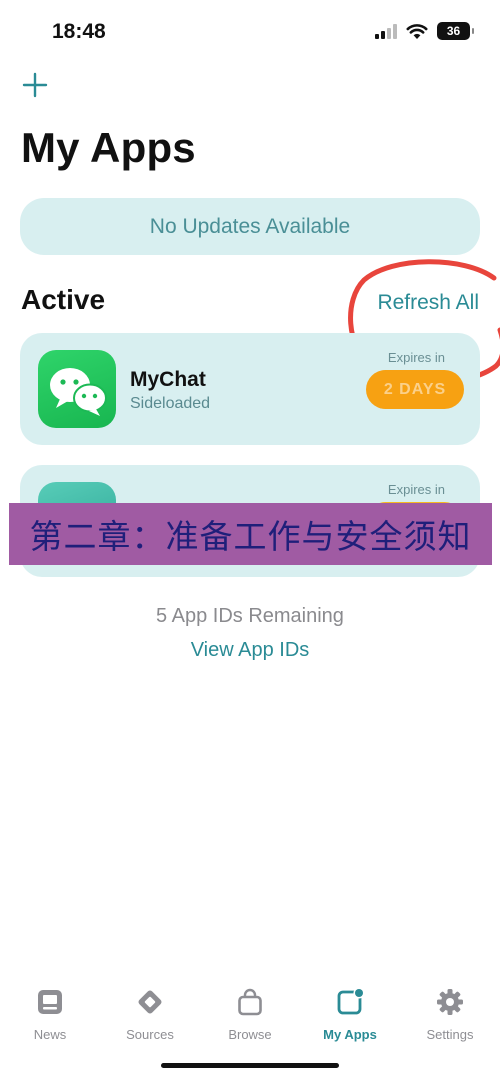  I want to click on tab-bar: News Sources Browse My Apps Settings, so click(250, 1022).